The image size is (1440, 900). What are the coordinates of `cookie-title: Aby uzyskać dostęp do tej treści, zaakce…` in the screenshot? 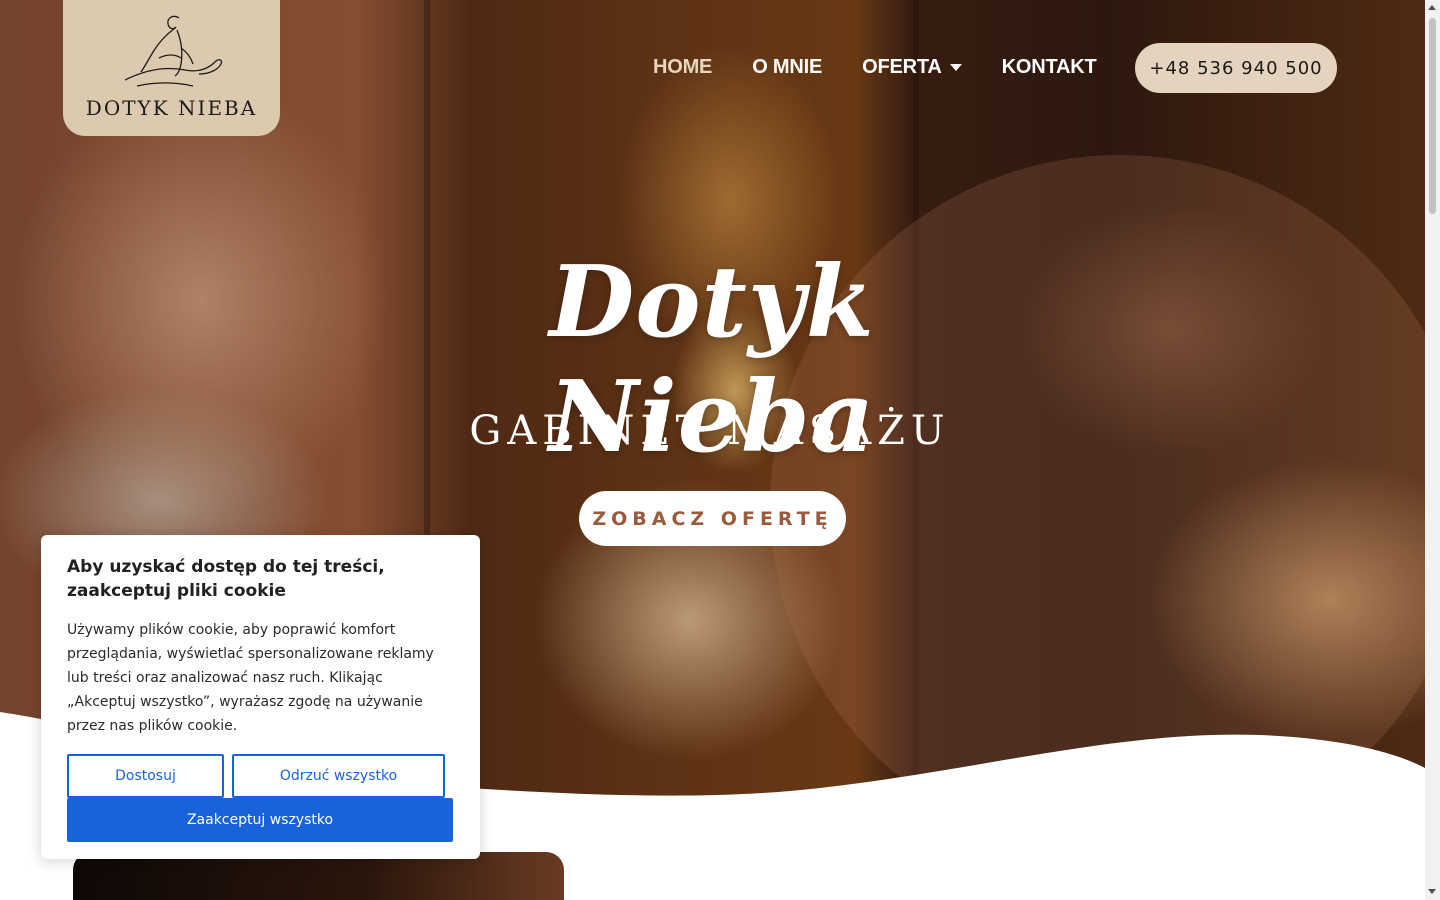 It's located at (226, 579).